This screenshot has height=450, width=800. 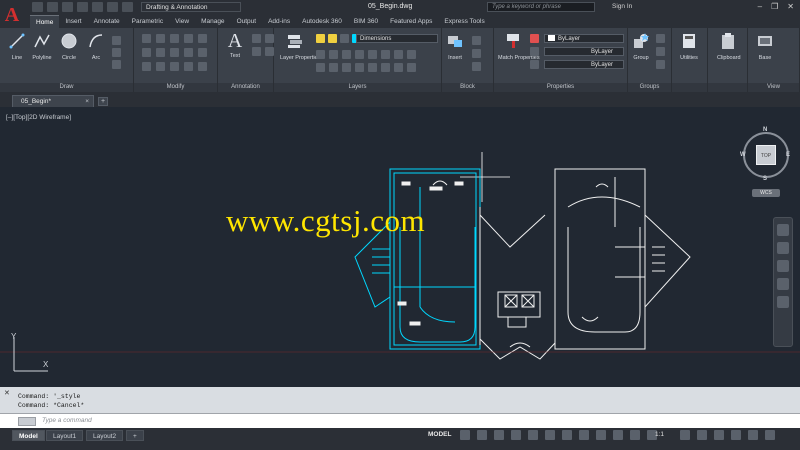 I want to click on polyline-button: Polyline, so click(x=42, y=46).